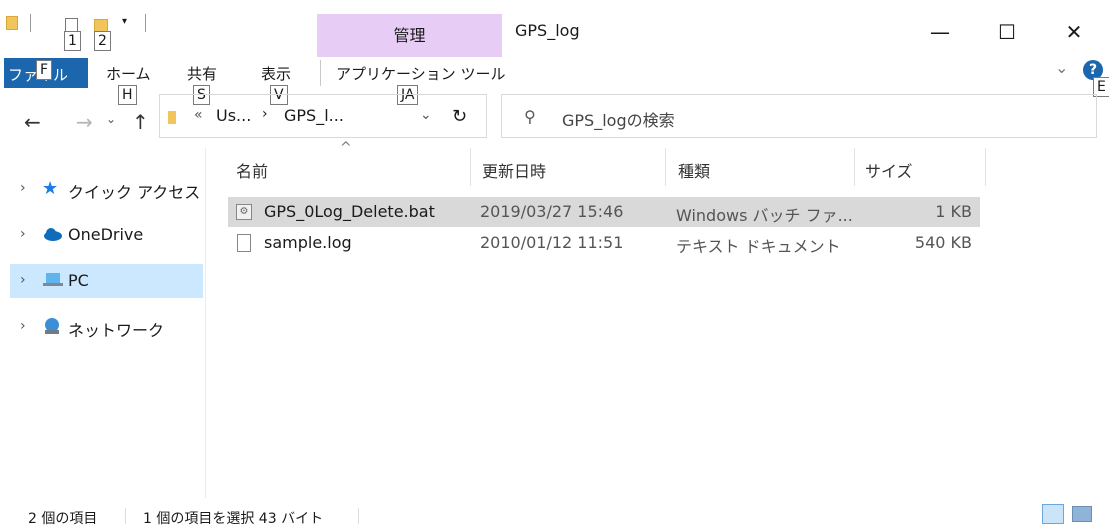 This screenshot has width=1109, height=528. What do you see at coordinates (111, 119) in the screenshot?
I see `recent-locations-icon: ⌄` at bounding box center [111, 119].